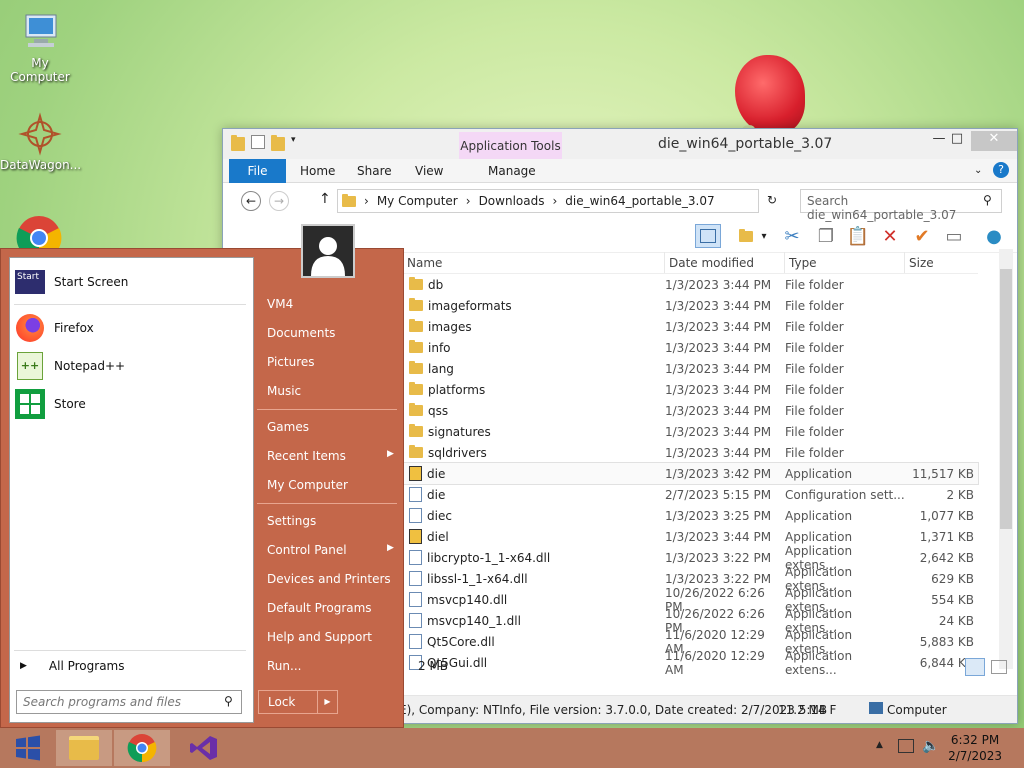 The width and height of the screenshot is (1024, 768). Describe the element at coordinates (288, 427) in the screenshot. I see `start-menu-item-games: Games` at that location.